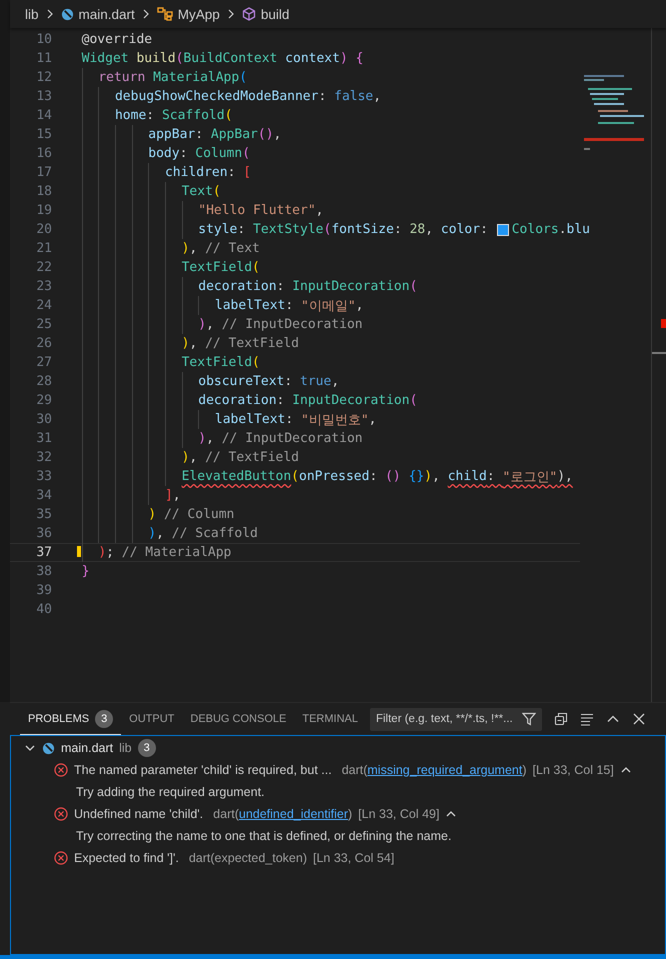 This screenshot has width=666, height=959. What do you see at coordinates (44, 495) in the screenshot?
I see `line-number: 34` at bounding box center [44, 495].